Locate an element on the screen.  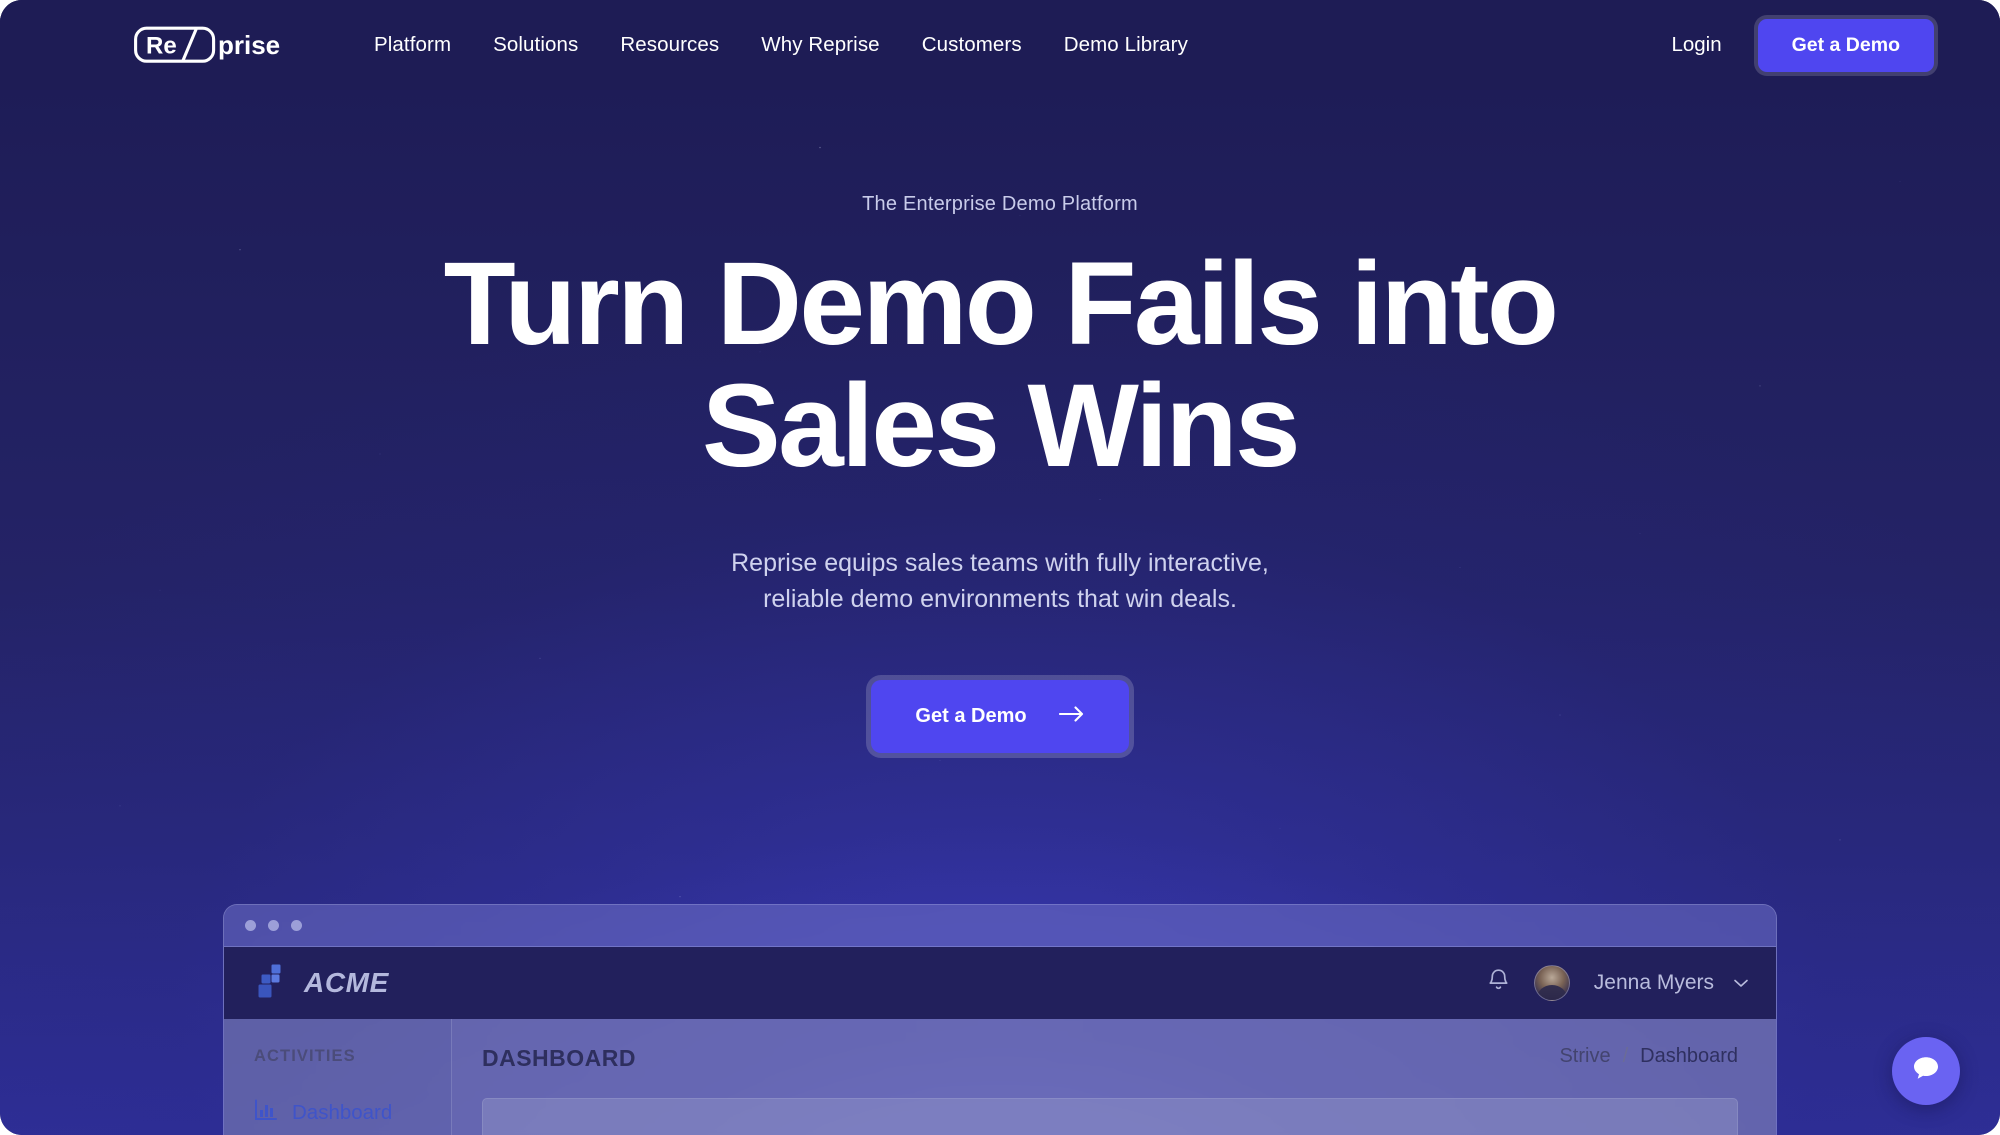
nav-link-demo-library: Demo Library is located at coordinates (1126, 45).